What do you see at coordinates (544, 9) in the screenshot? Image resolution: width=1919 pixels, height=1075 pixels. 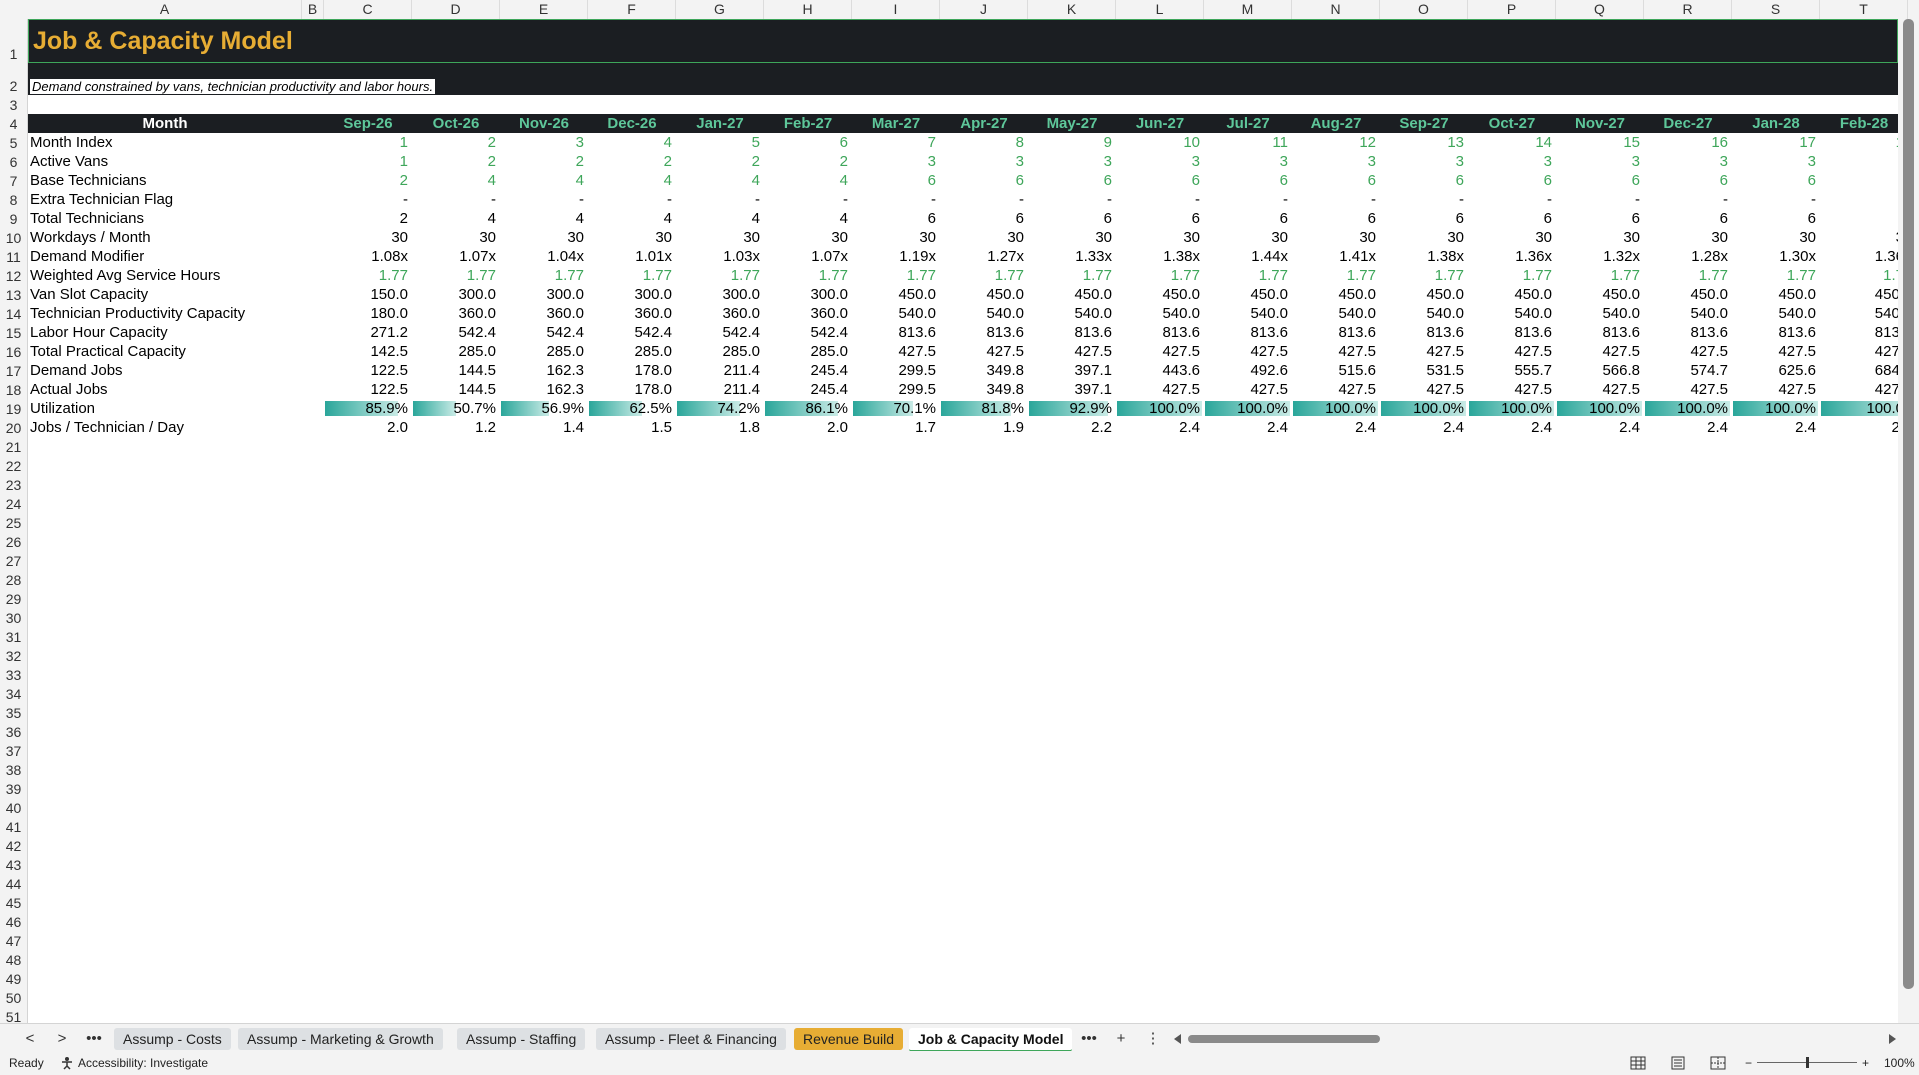 I see `column-header: E` at bounding box center [544, 9].